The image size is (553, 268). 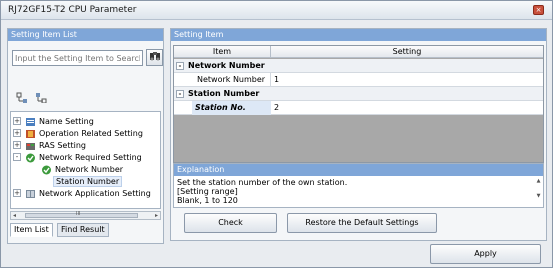 What do you see at coordinates (91, 133) in the screenshot?
I see `tree-item-label: Operation Related Setting` at bounding box center [91, 133].